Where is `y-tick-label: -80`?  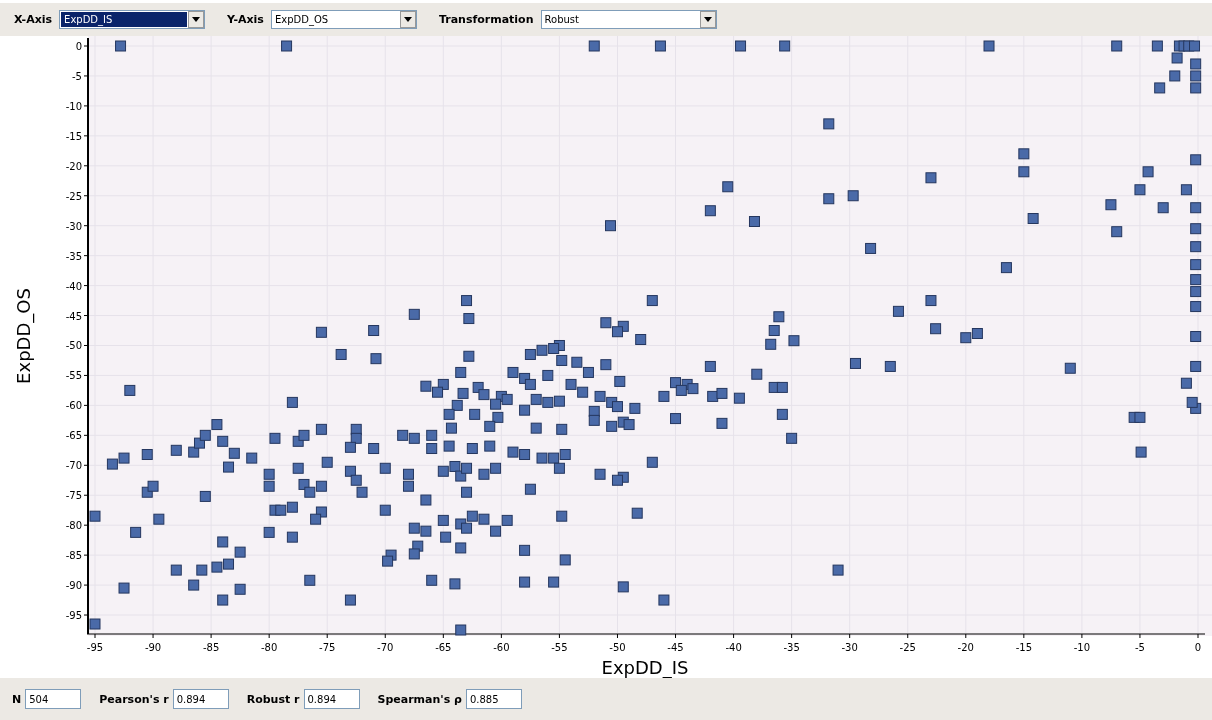 y-tick-label: -80 is located at coordinates (73, 526).